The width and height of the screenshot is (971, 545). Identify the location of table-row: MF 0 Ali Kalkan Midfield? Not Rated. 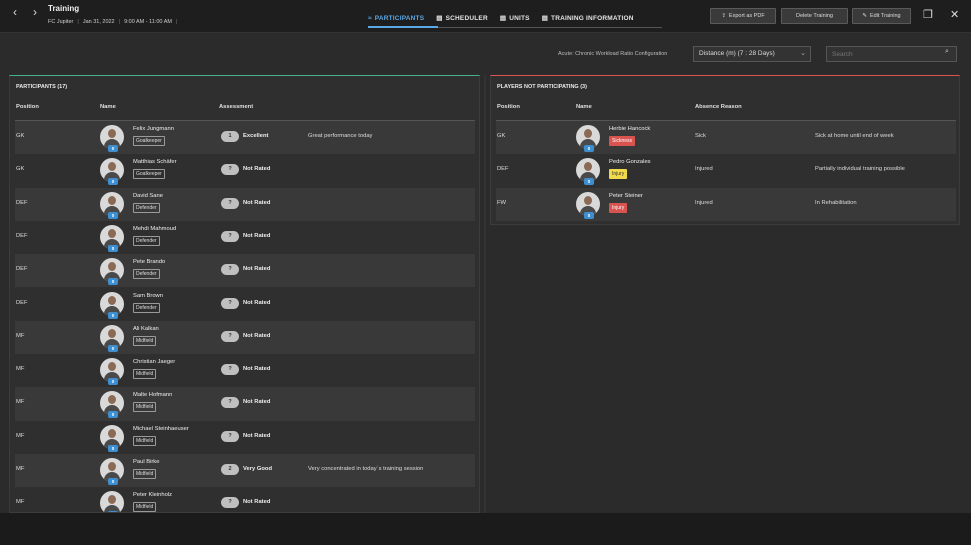
(245, 337).